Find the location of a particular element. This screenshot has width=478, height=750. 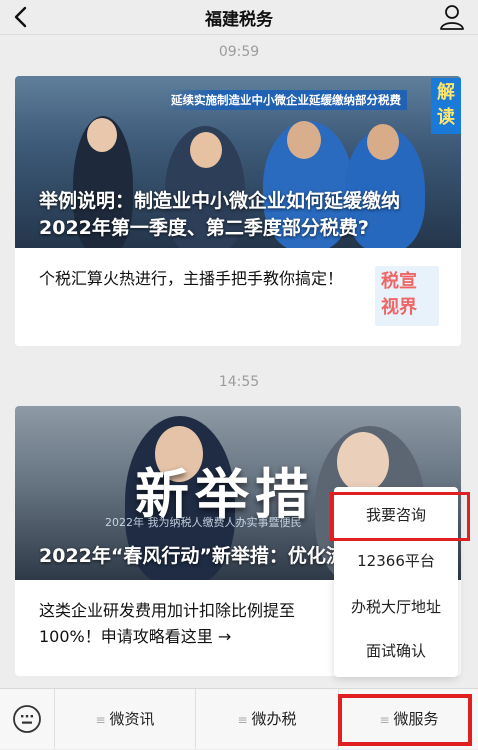

cover-sub-caption: 2022年 我为纳税人缴费人办实事暨便民 is located at coordinates (203, 522).